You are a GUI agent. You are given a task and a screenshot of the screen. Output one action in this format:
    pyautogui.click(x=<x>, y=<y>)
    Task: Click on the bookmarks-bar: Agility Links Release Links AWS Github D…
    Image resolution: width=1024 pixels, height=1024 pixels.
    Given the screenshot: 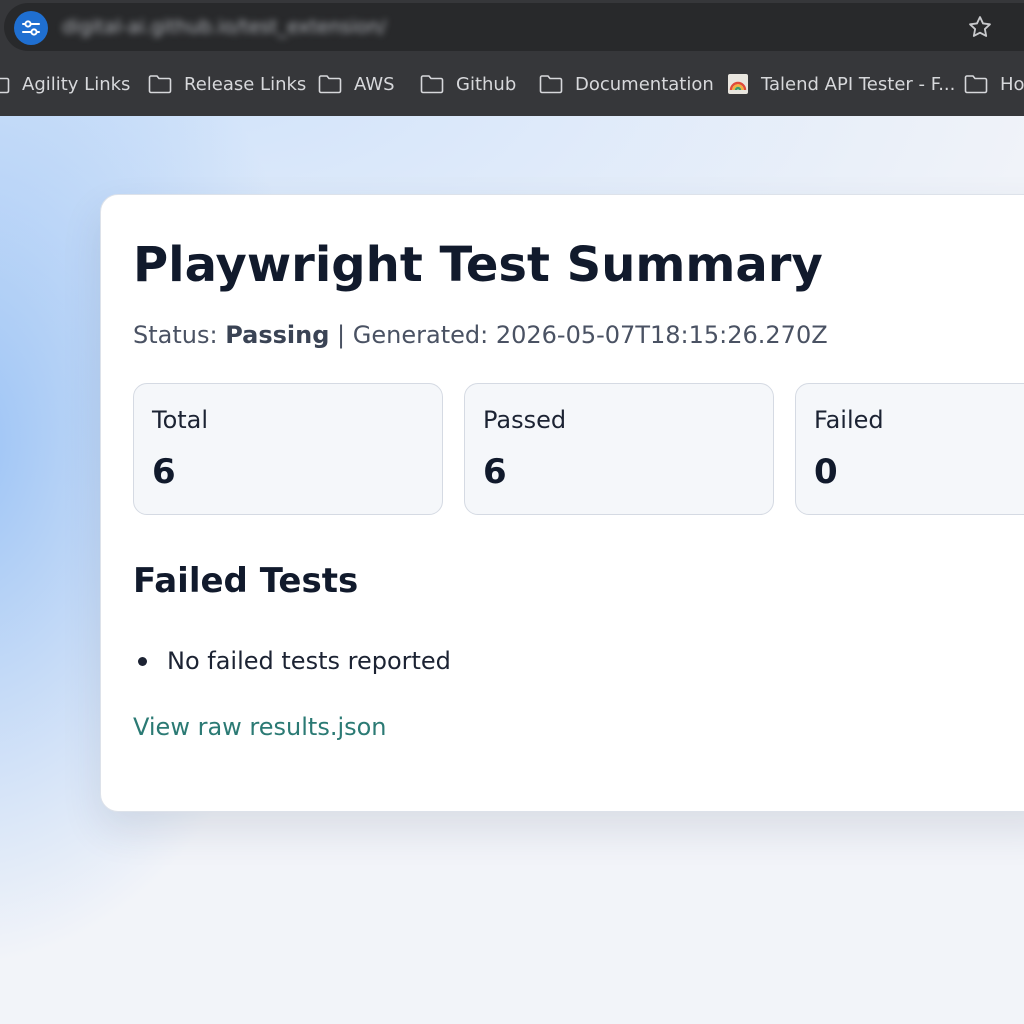 What is the action you would take?
    pyautogui.click(x=512, y=84)
    